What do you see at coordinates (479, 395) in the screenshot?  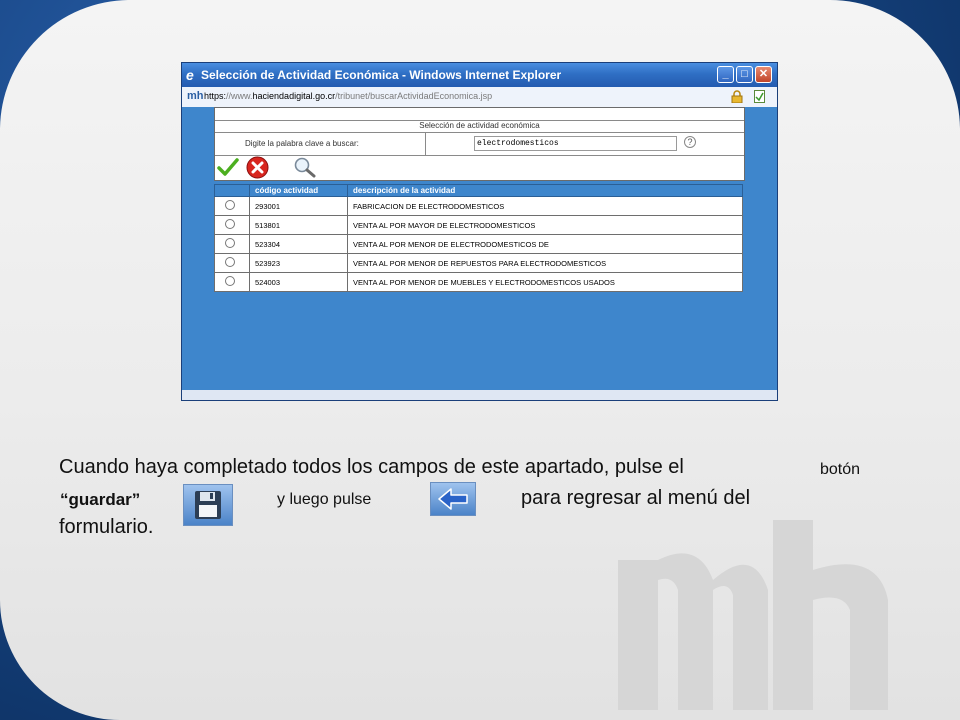 I see `window-bottom-border` at bounding box center [479, 395].